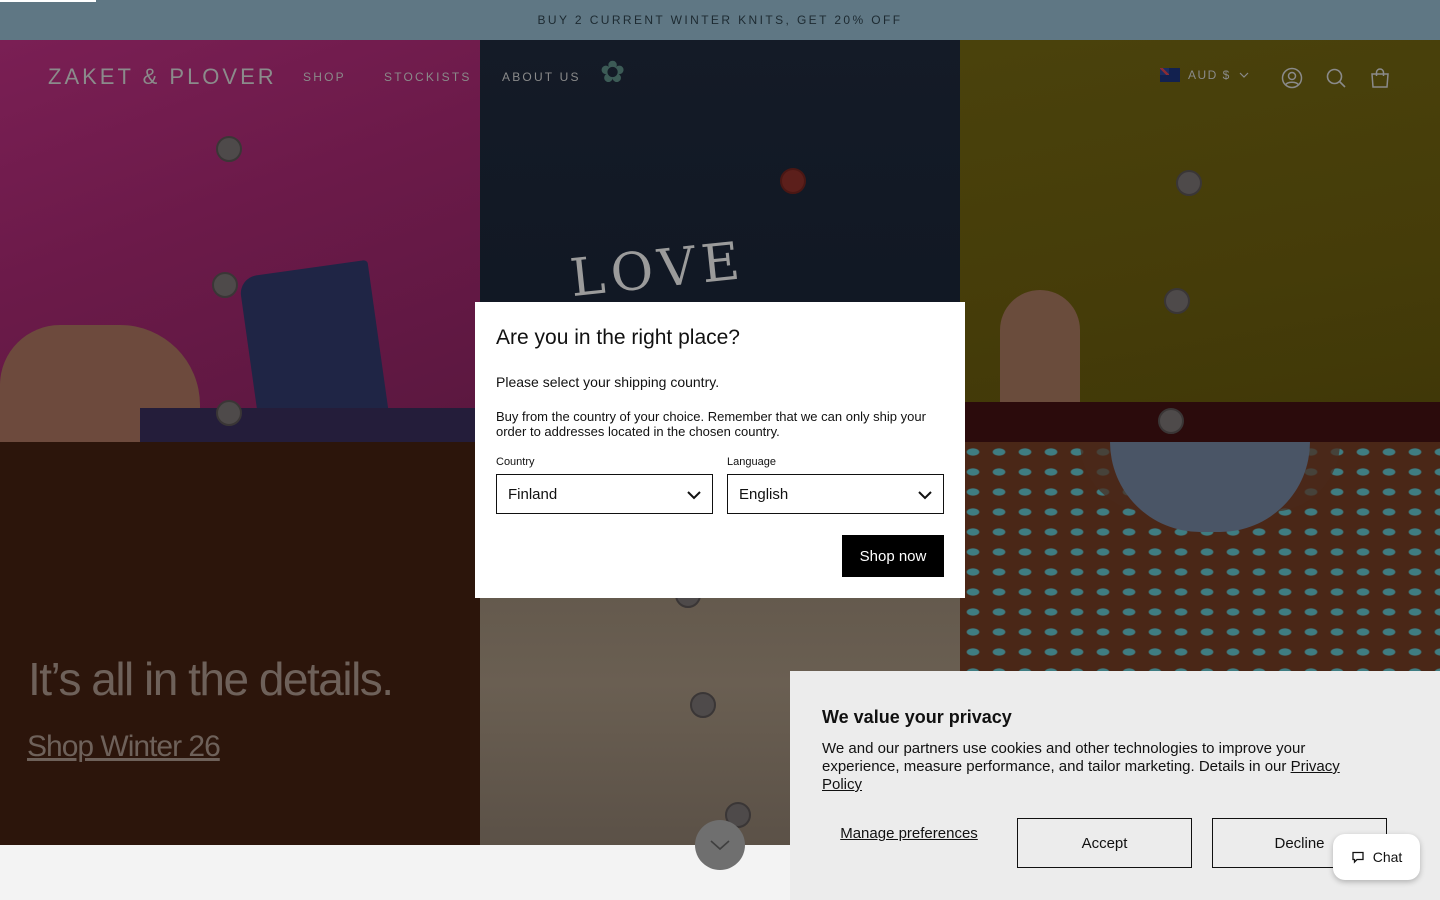  Describe the element at coordinates (533, 494) in the screenshot. I see `country-value: Finland` at that location.